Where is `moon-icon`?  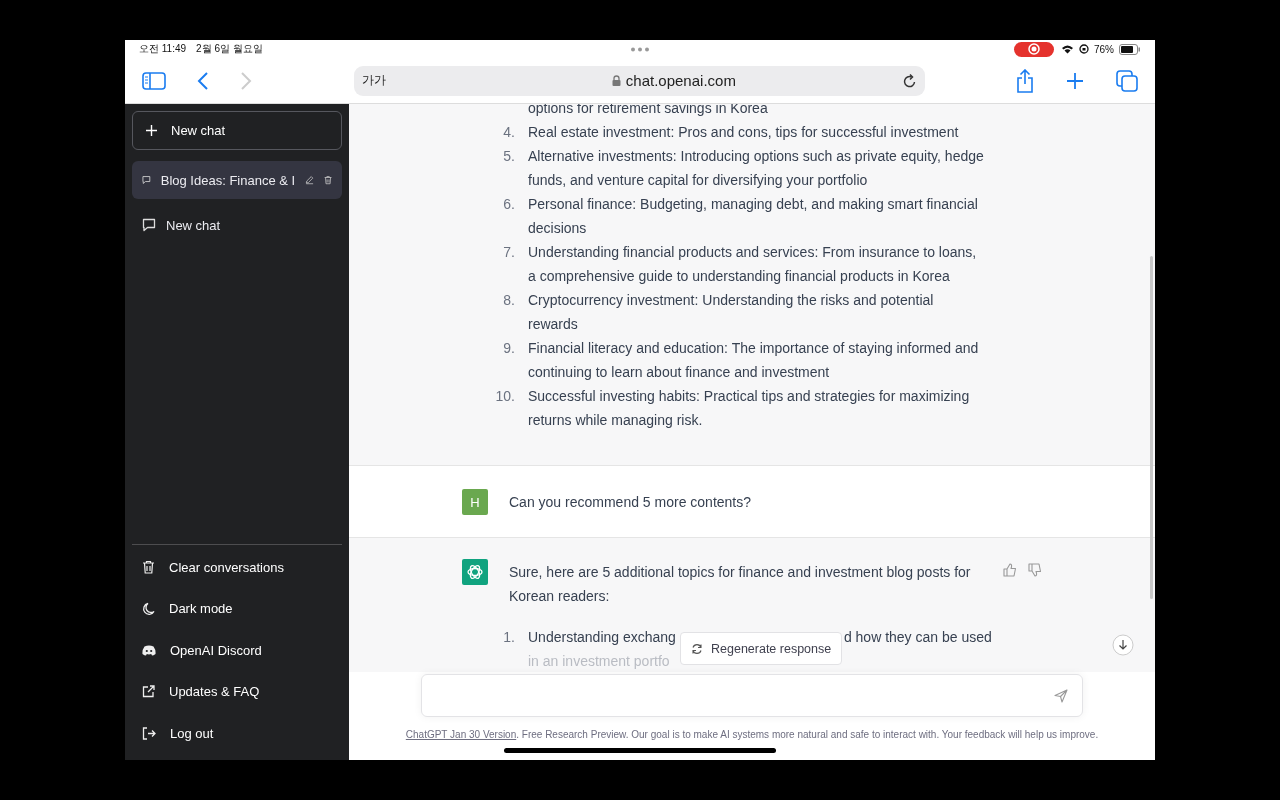
moon-icon is located at coordinates (148, 608).